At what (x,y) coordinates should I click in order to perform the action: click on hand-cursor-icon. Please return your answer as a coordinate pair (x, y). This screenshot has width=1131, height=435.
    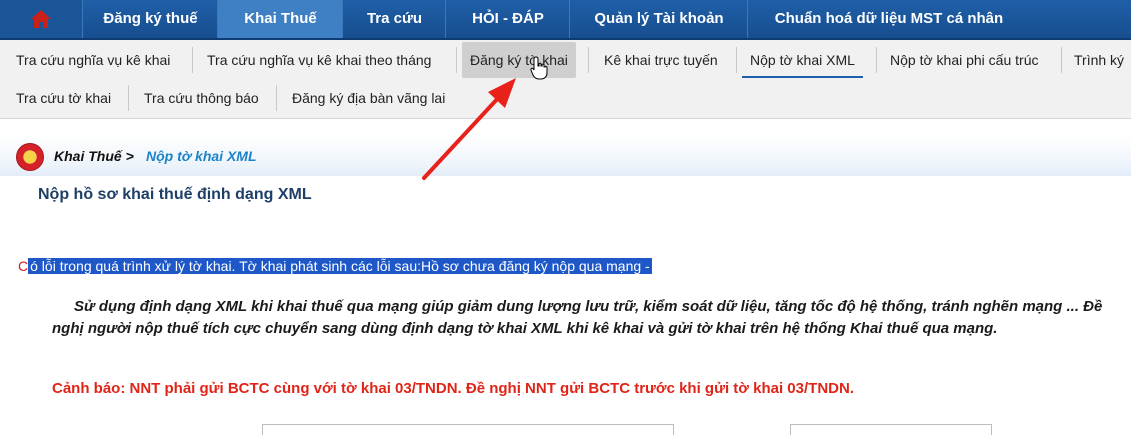
    Looking at the image, I should click on (539, 68).